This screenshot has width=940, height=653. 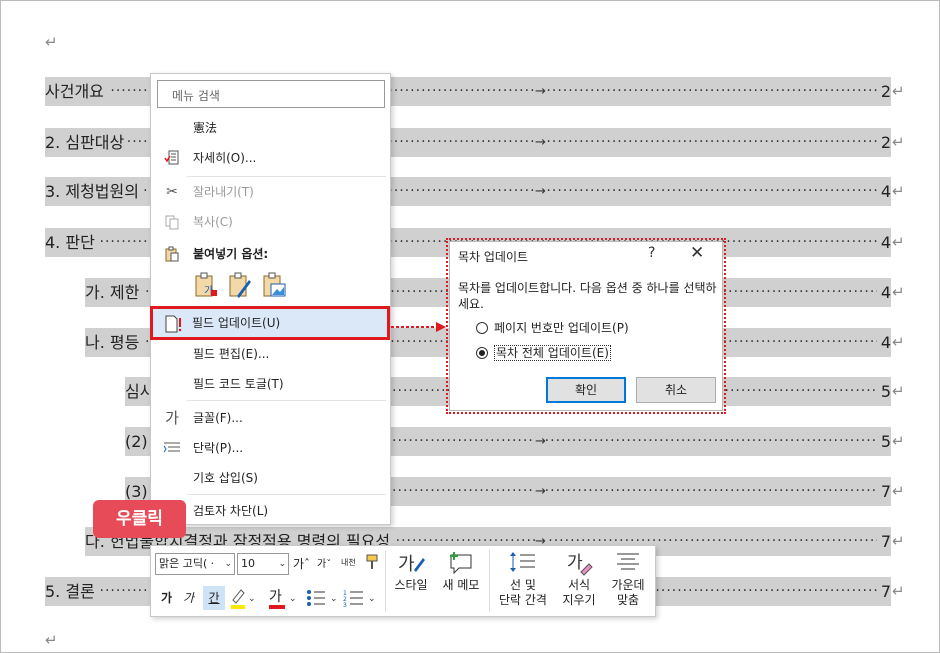 I want to click on paste-merge-format-icon, so click(x=240, y=286).